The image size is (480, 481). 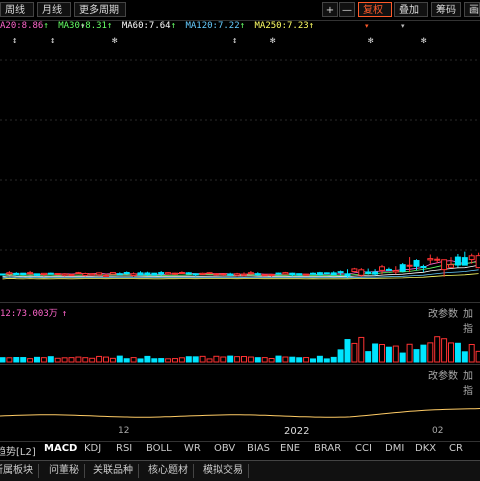 I want to click on tab-related: 关联品种, so click(x=113, y=471).